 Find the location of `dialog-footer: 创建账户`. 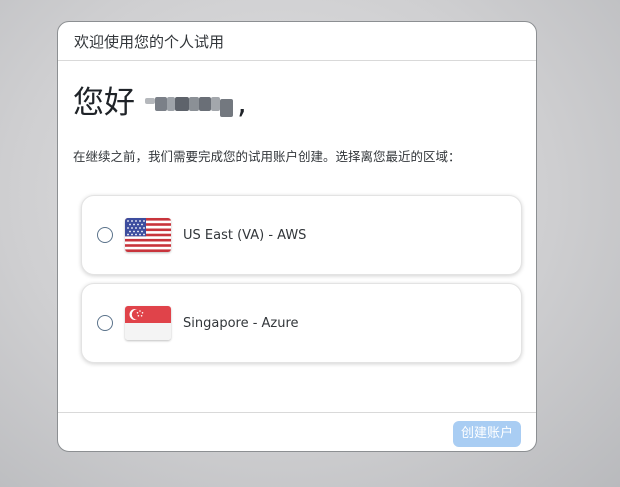

dialog-footer: 创建账户 is located at coordinates (297, 431).